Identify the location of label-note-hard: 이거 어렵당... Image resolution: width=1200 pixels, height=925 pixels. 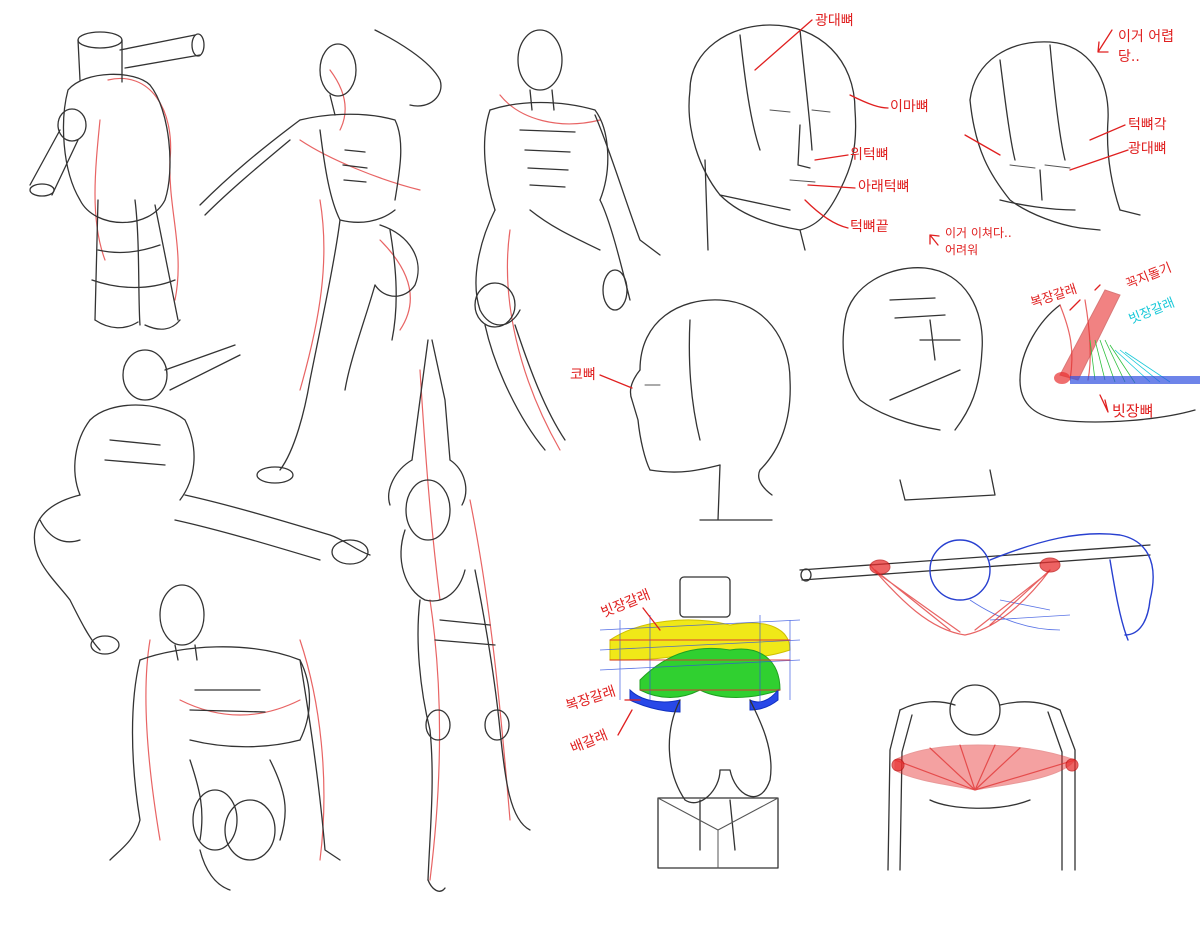
(1146, 47).